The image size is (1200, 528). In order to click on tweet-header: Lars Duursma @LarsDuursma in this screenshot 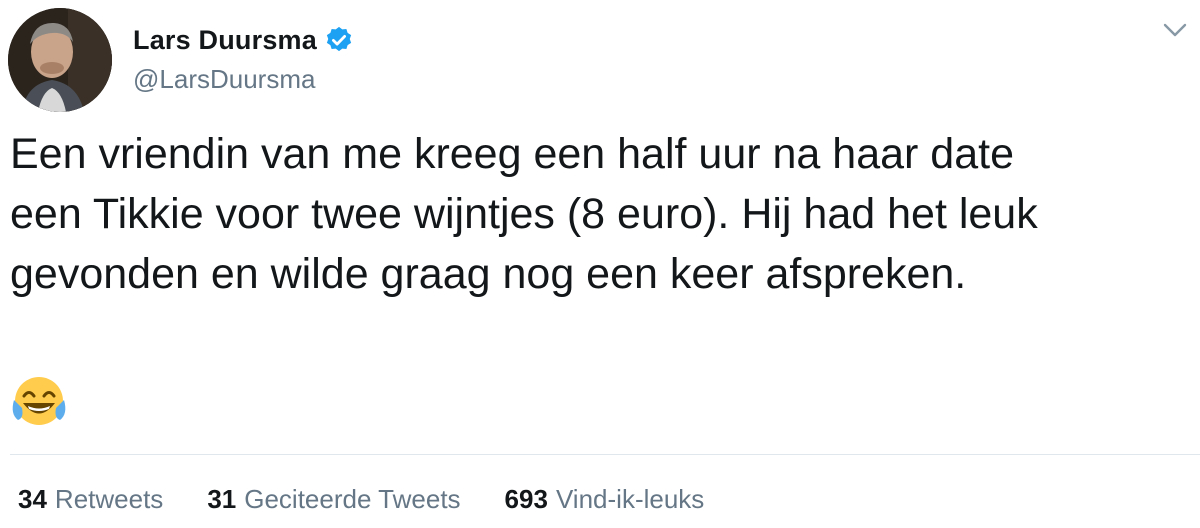, I will do `click(243, 58)`.